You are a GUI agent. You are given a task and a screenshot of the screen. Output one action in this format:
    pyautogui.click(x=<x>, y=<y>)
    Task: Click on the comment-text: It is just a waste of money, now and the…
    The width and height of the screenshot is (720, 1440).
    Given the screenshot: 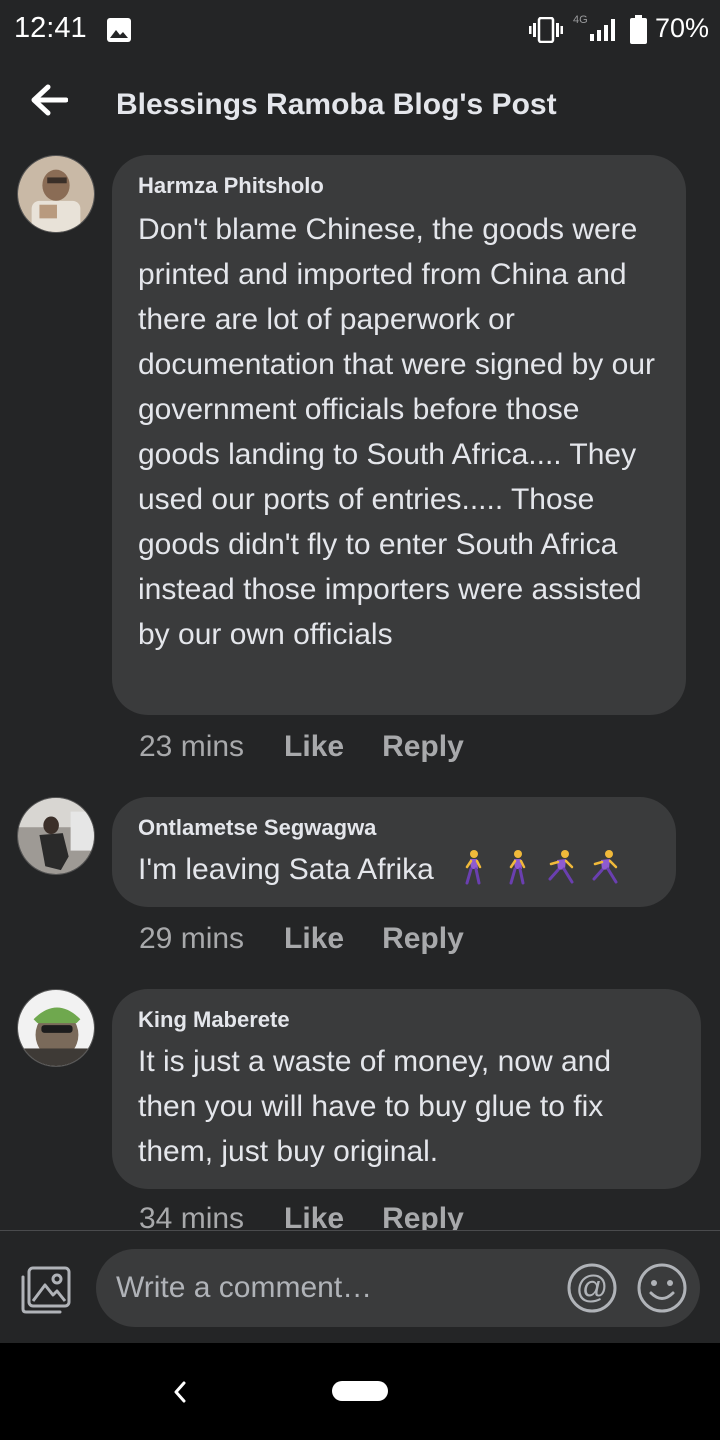 What is the action you would take?
    pyautogui.click(x=375, y=1106)
    